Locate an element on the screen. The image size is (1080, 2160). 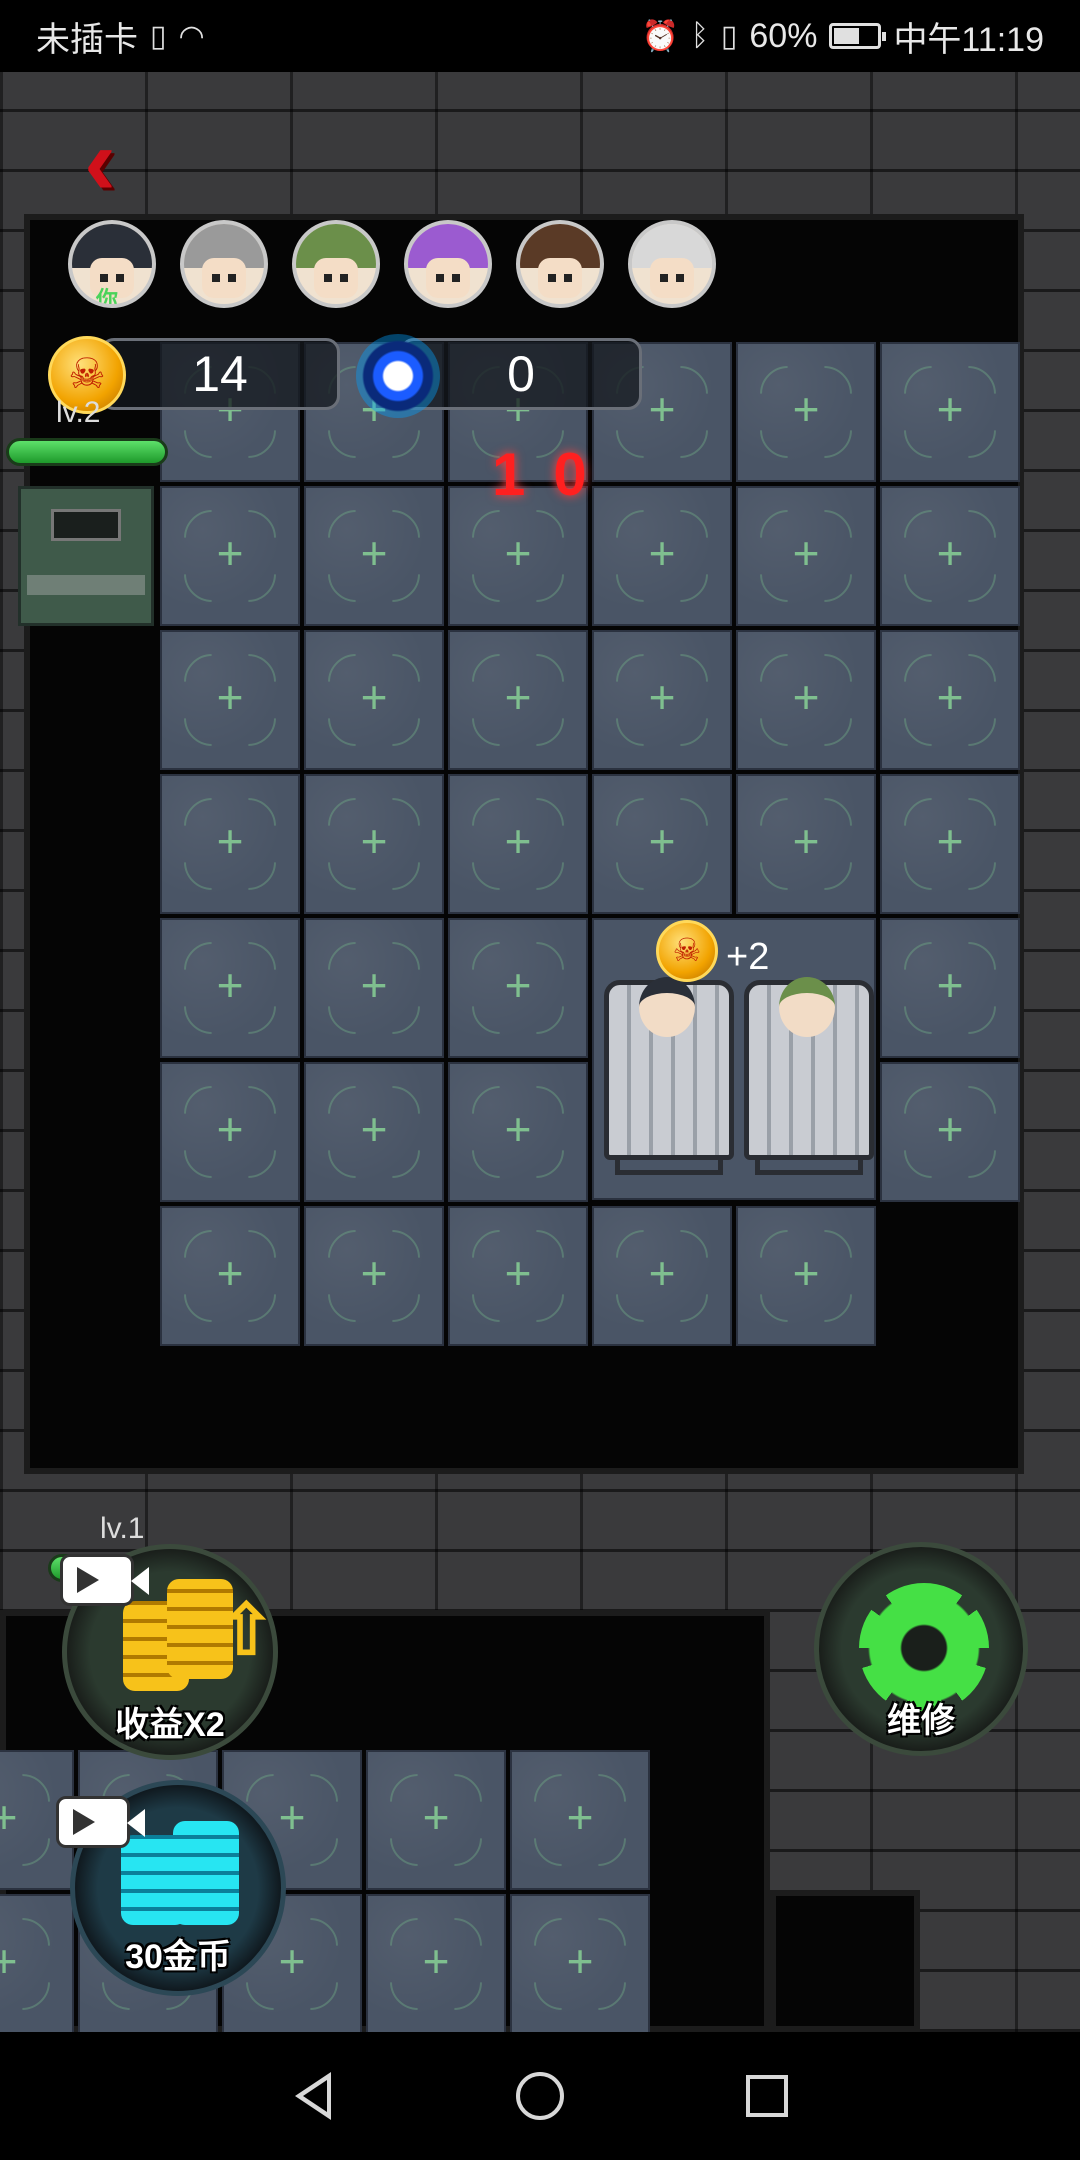
lower-room-corner is located at coordinates (845, 1961).